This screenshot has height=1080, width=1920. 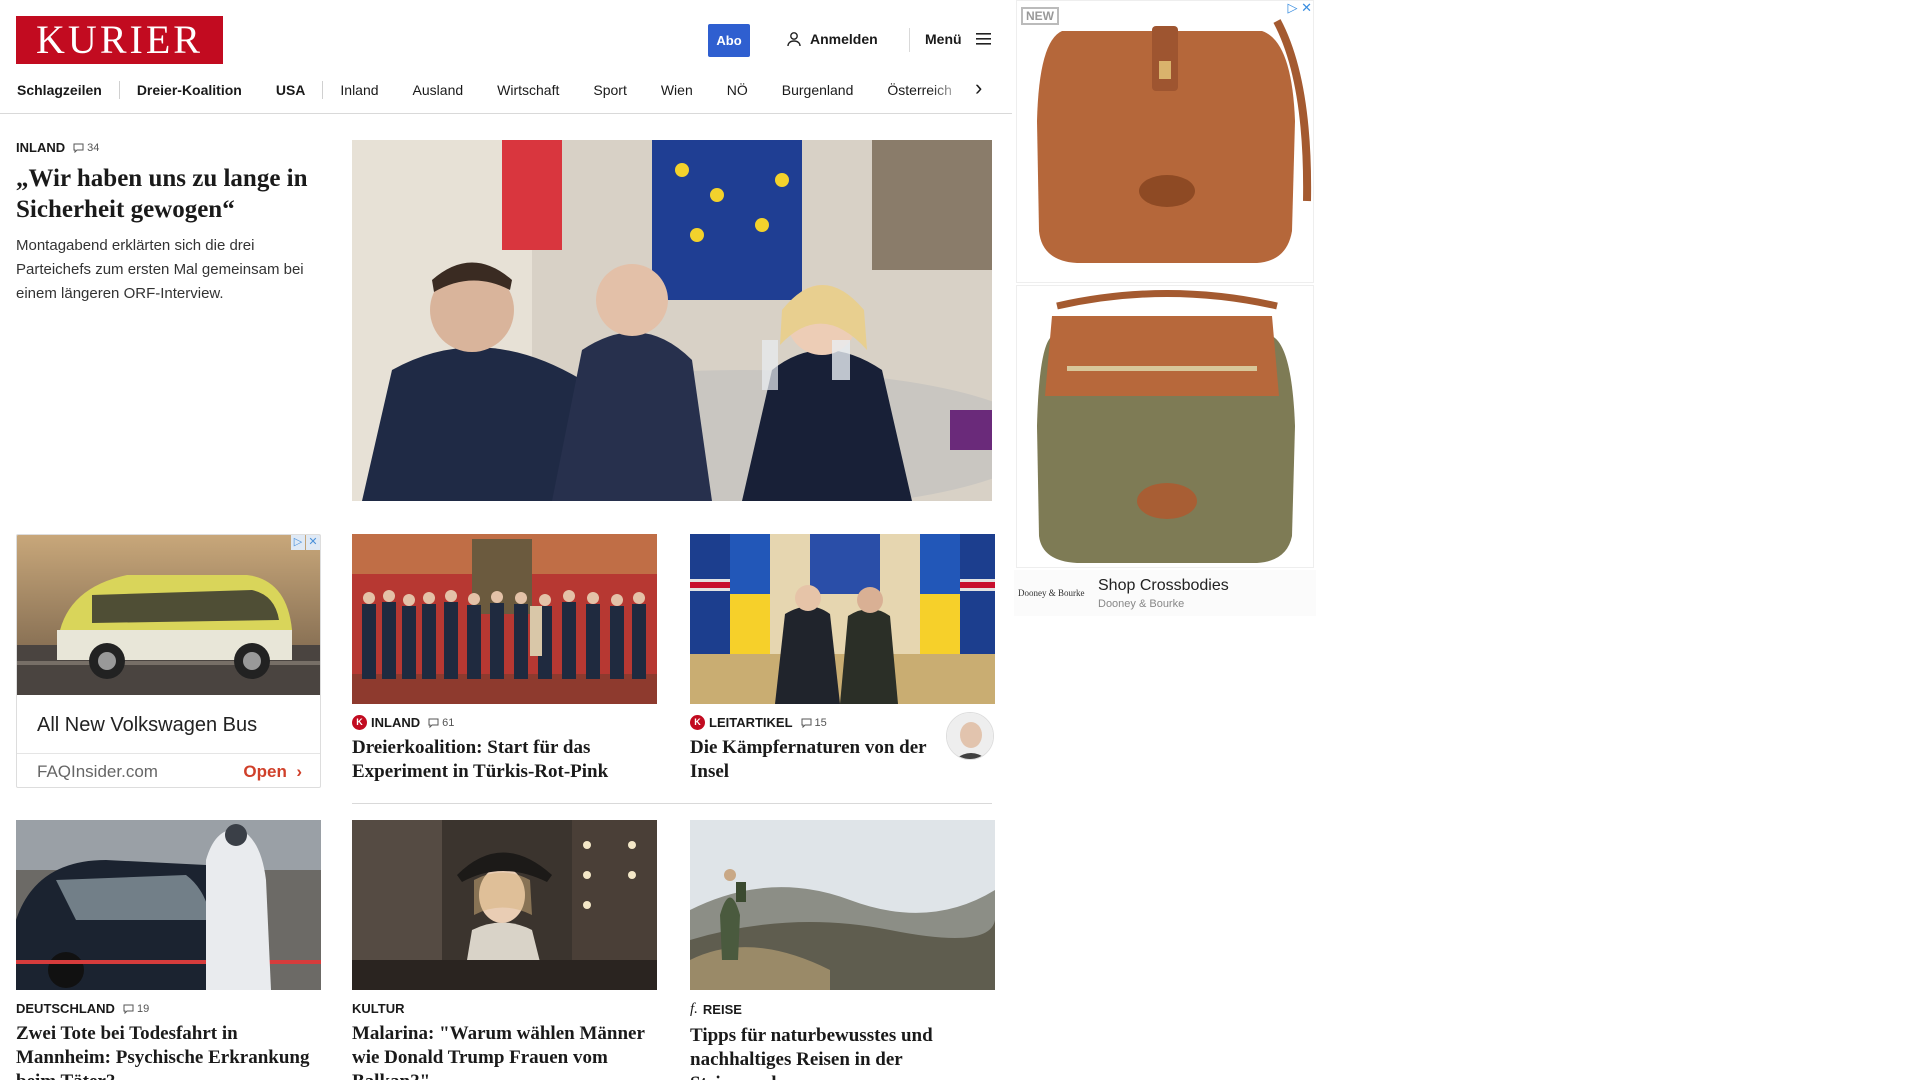 I want to click on article-meta: K INLAND 61, so click(x=504, y=722).